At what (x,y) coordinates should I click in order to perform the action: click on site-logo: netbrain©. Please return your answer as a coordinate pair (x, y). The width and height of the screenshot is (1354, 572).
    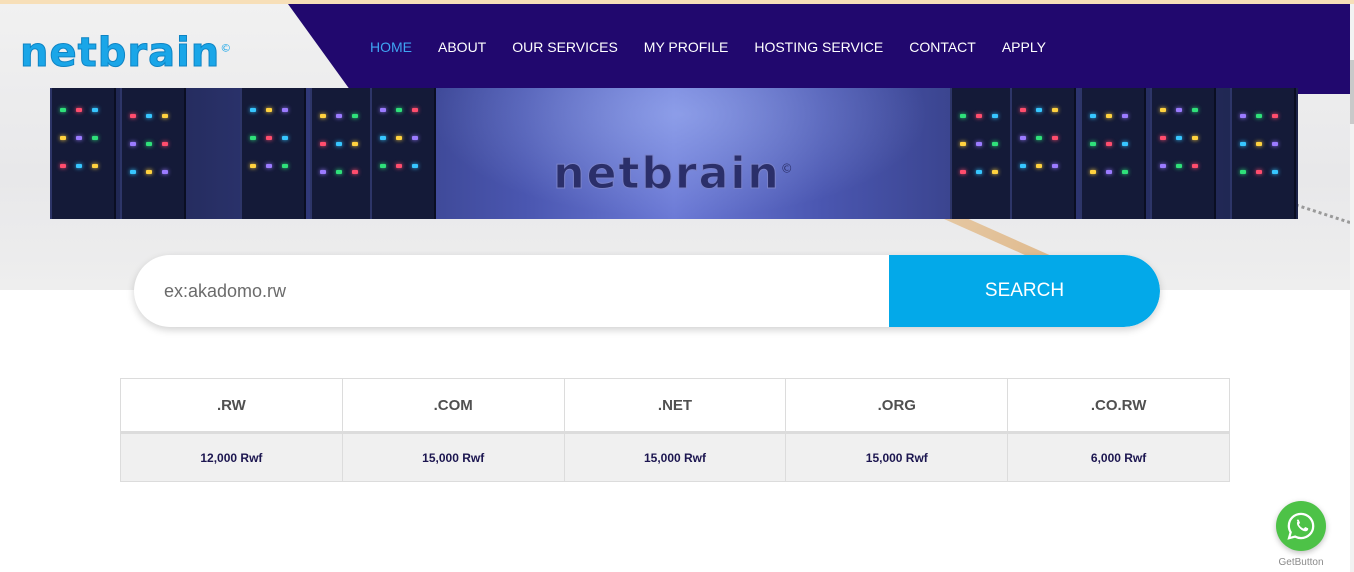
    Looking at the image, I should click on (126, 53).